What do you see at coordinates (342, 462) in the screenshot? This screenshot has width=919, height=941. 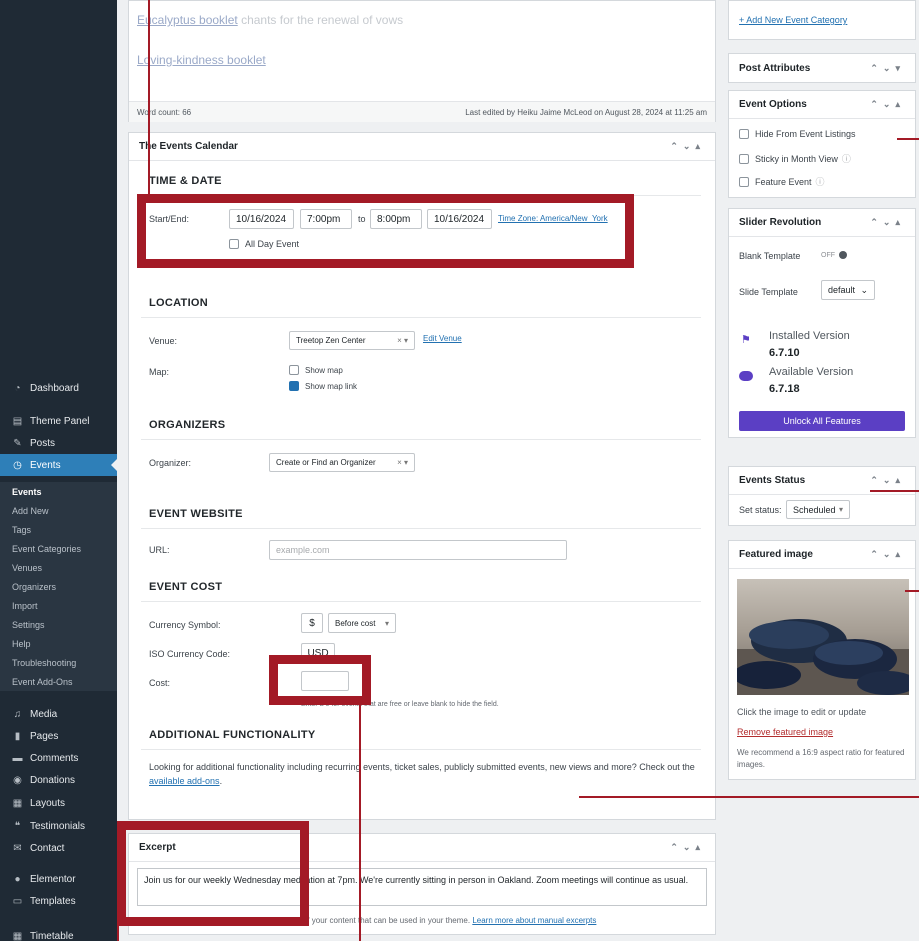 I see `organizer-select: Create or Find an Organizer × ▾` at bounding box center [342, 462].